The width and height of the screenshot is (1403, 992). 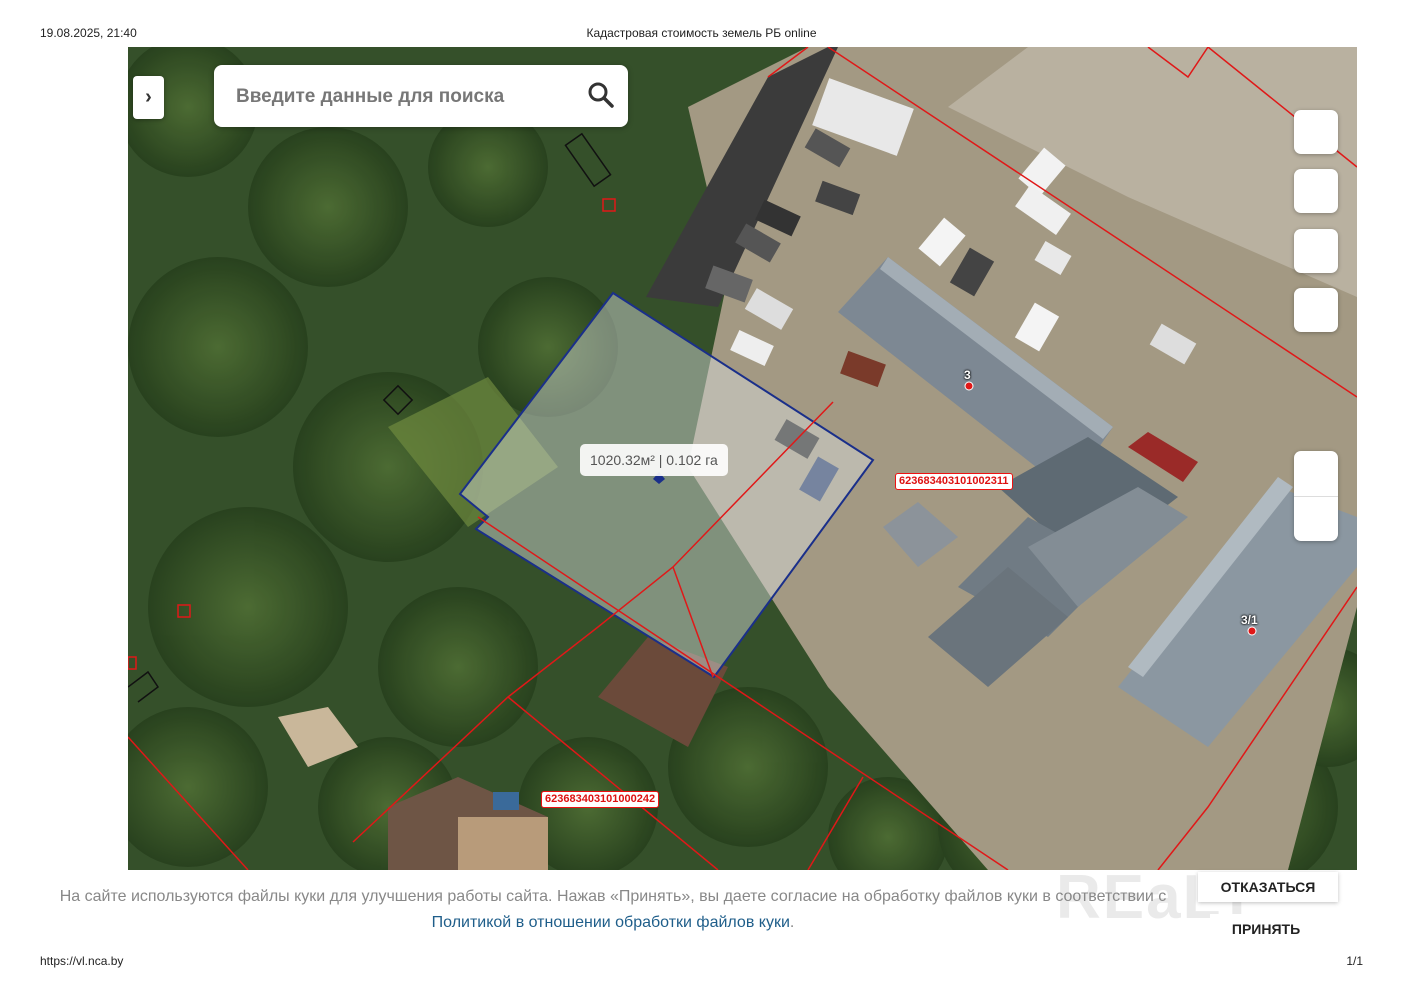 I want to click on address-marker-label: 3/1, so click(x=1249, y=620).